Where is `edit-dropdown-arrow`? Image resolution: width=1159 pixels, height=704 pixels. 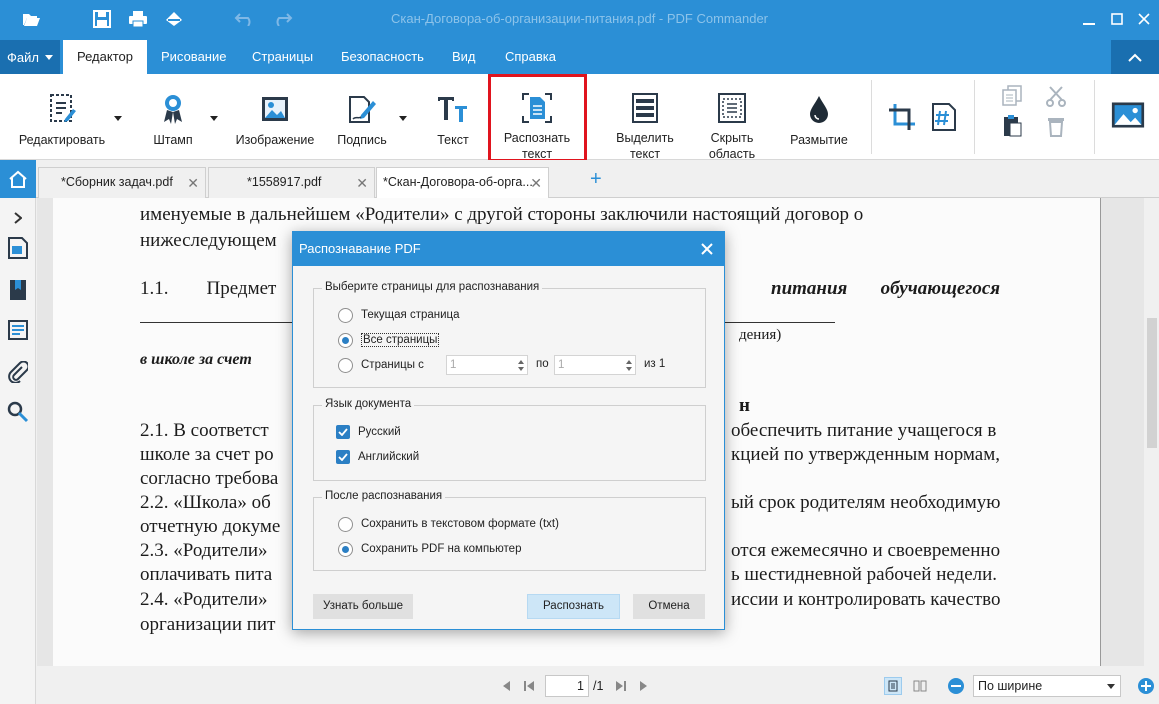 edit-dropdown-arrow is located at coordinates (118, 118).